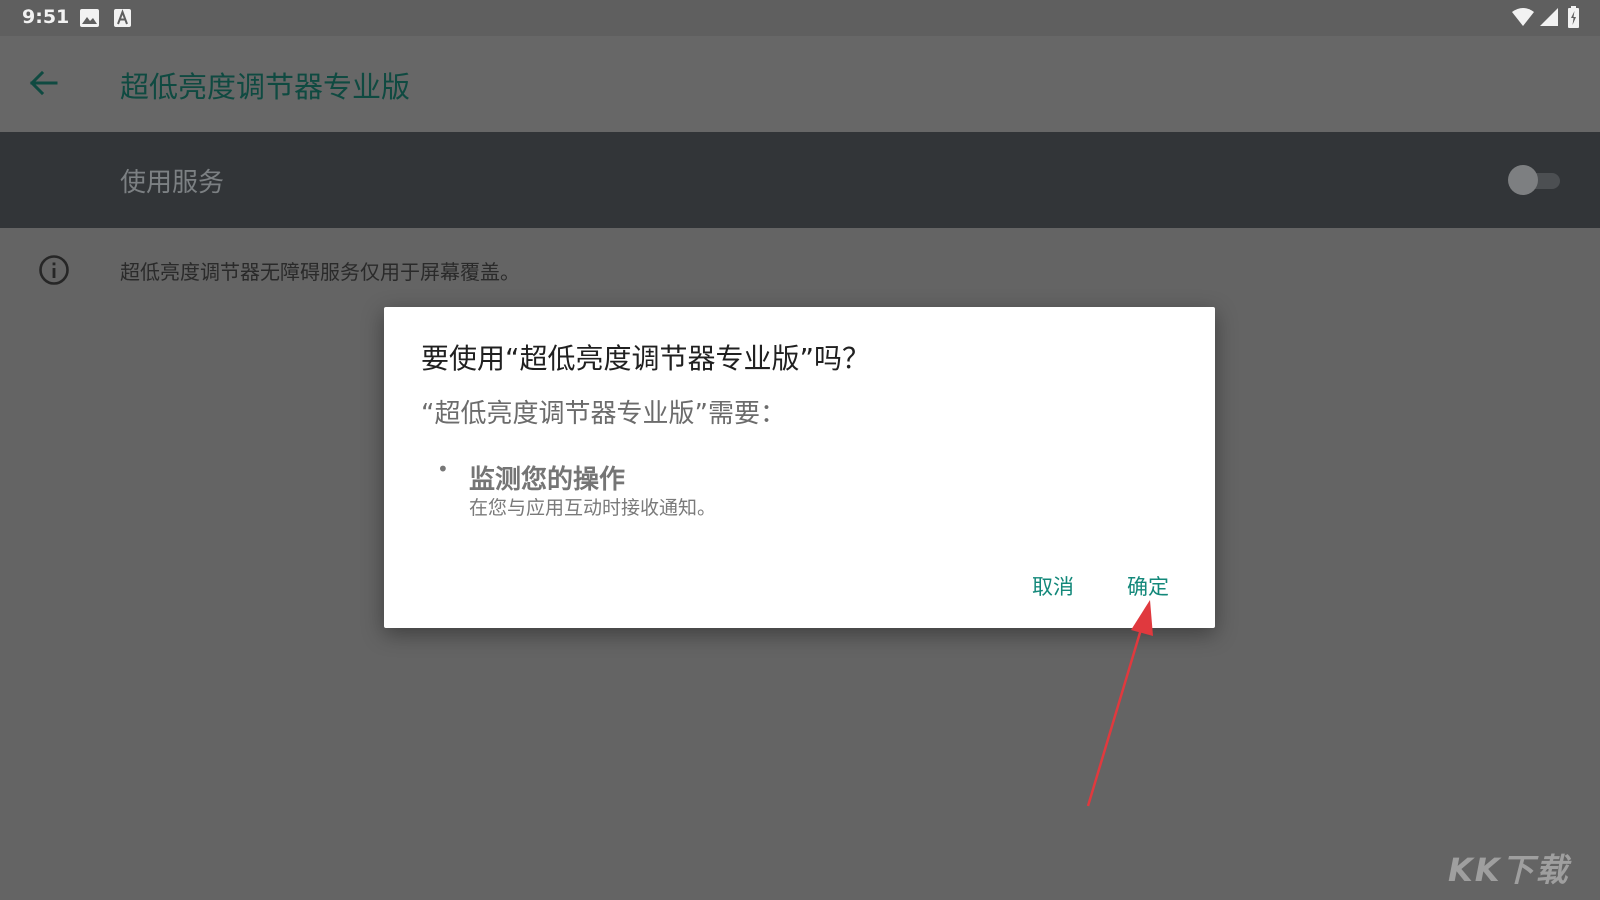  Describe the element at coordinates (1523, 17) in the screenshot. I see `wifi-icon` at that location.